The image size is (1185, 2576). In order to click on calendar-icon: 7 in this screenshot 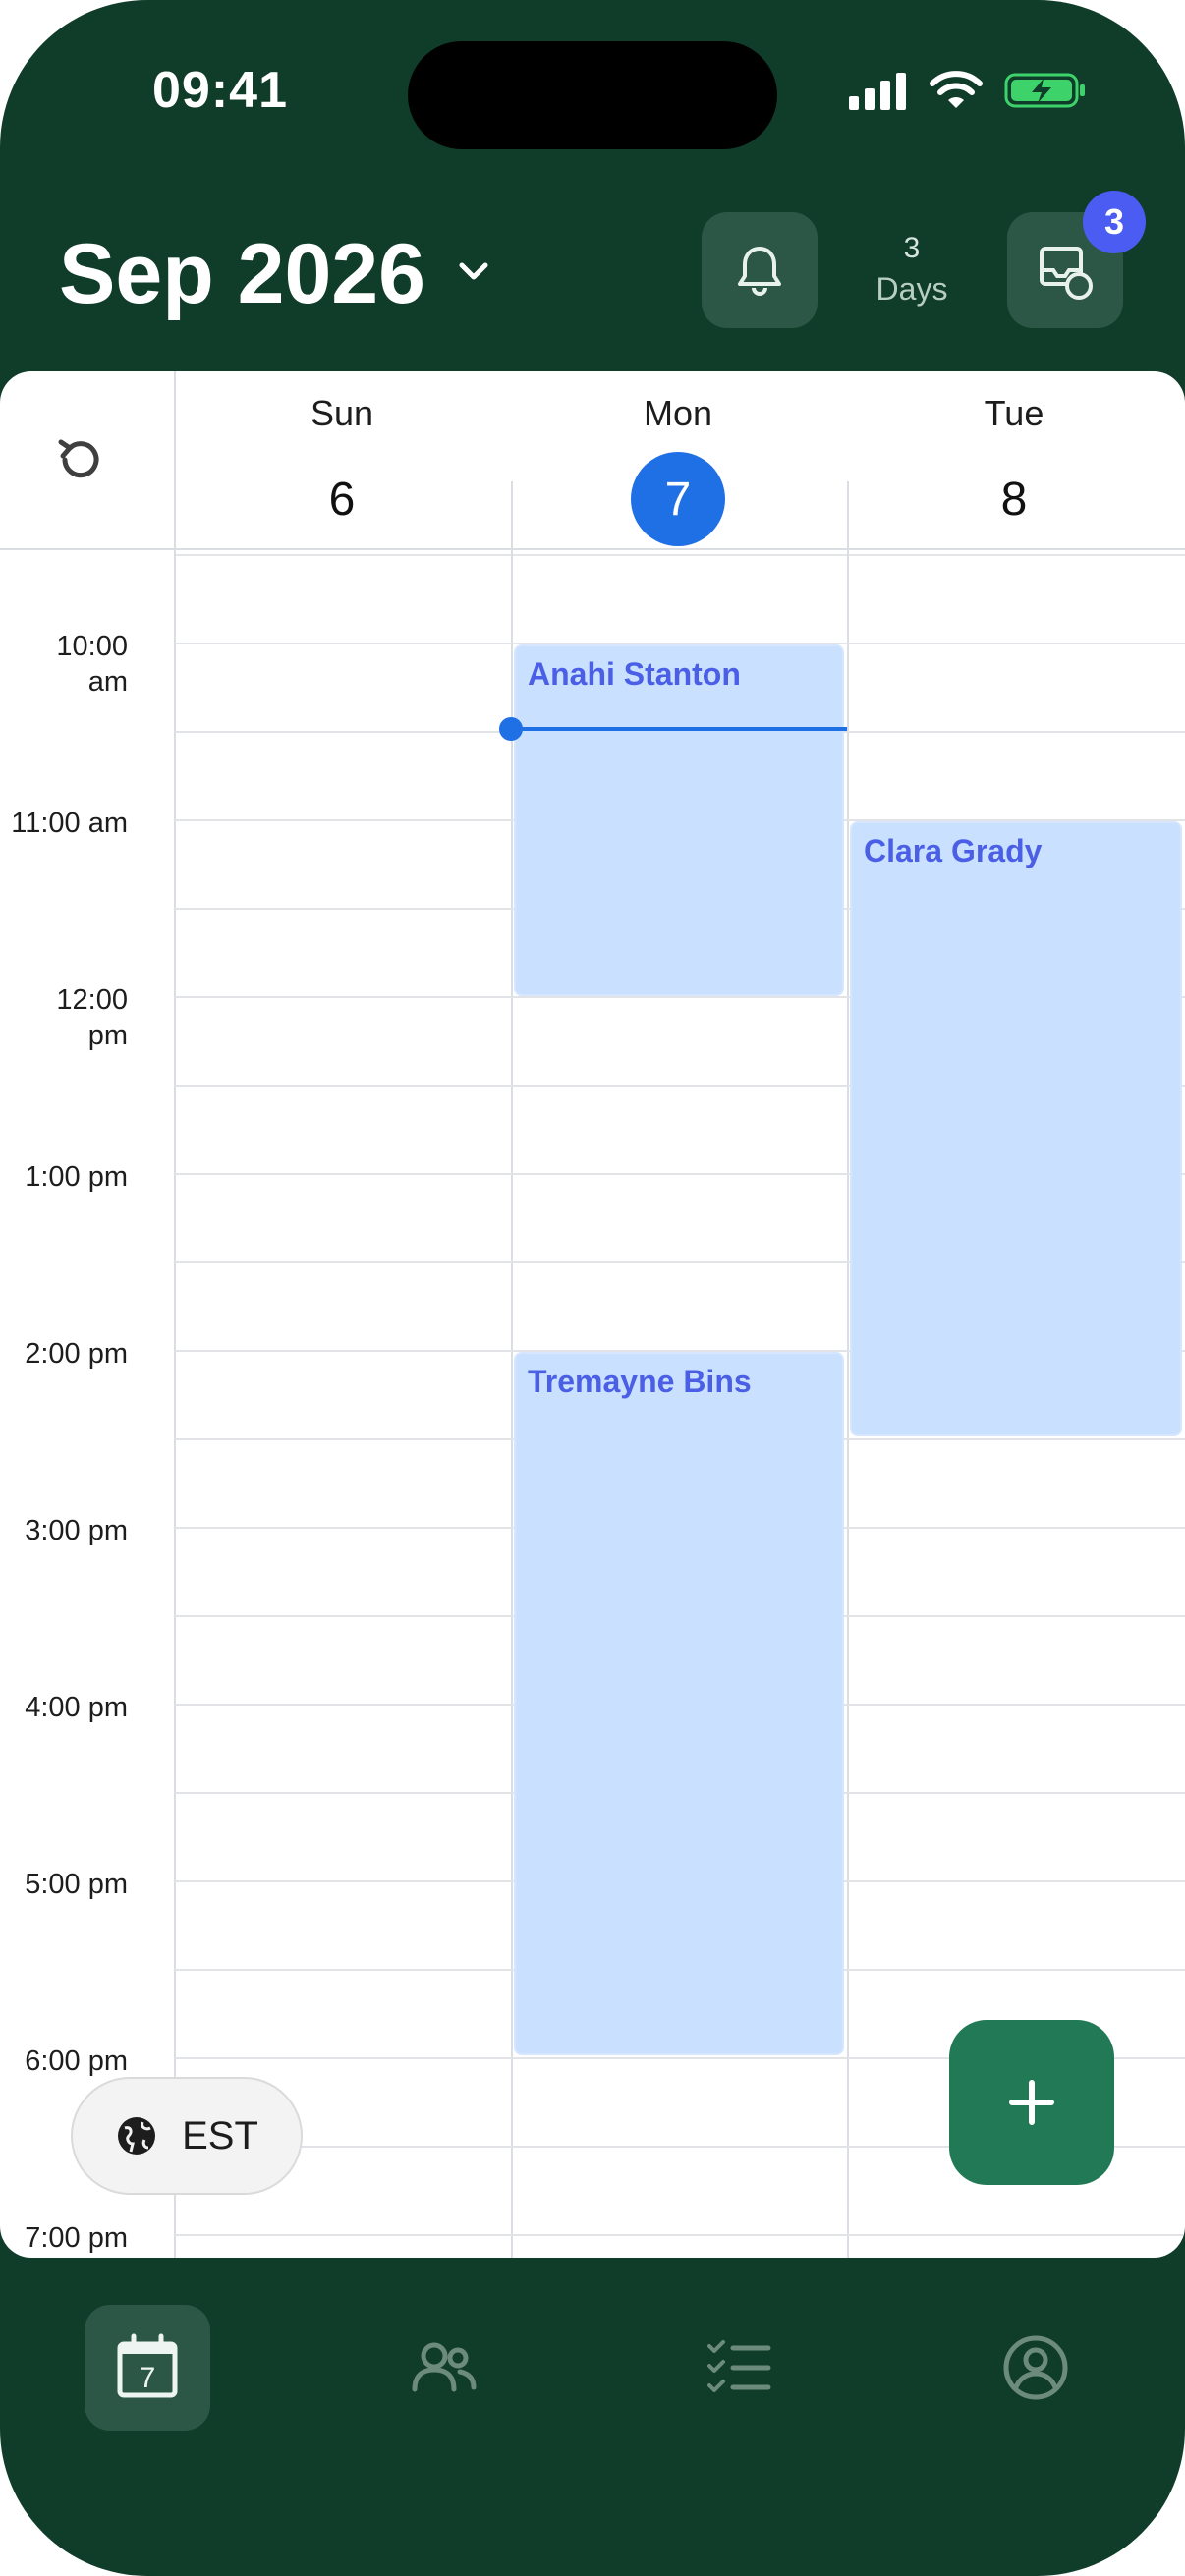, I will do `click(148, 2365)`.